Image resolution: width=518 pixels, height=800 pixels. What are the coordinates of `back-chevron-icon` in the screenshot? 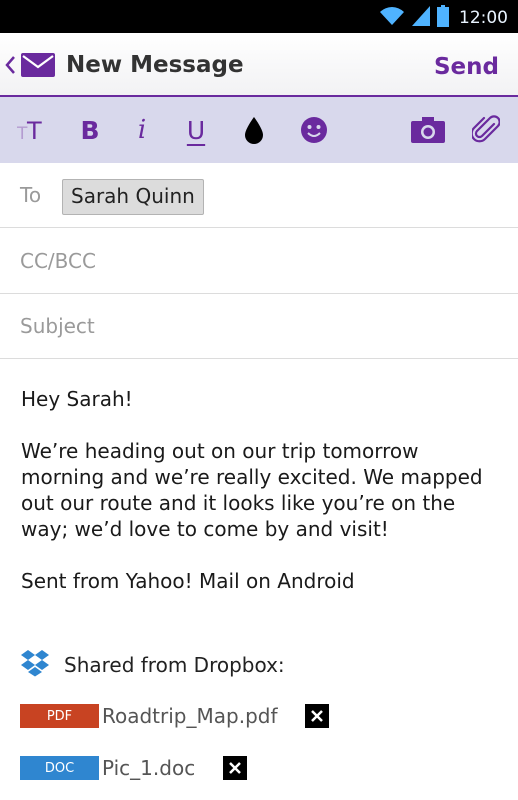 It's located at (10, 67).